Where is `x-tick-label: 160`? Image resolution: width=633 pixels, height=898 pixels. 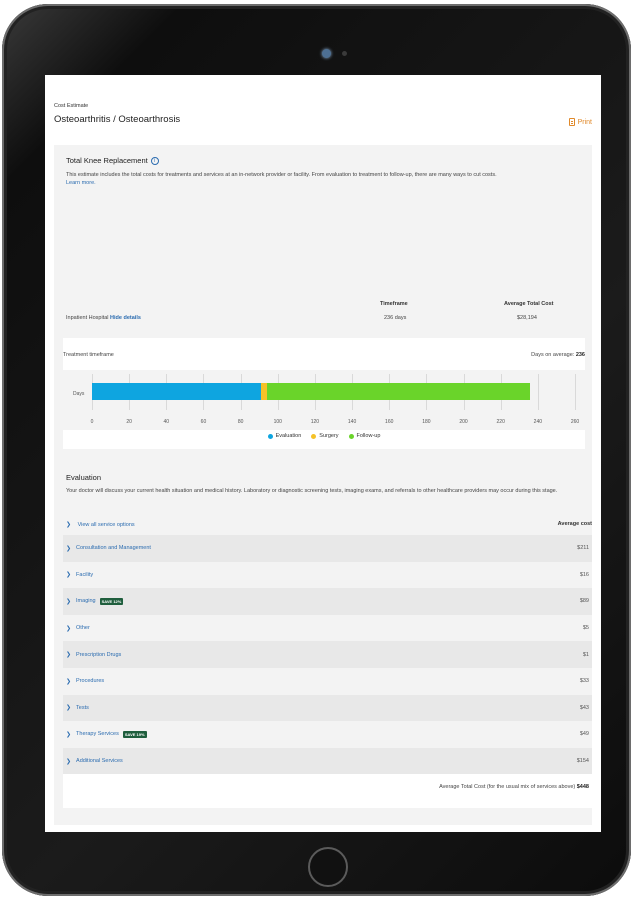
x-tick-label: 160 is located at coordinates (389, 422).